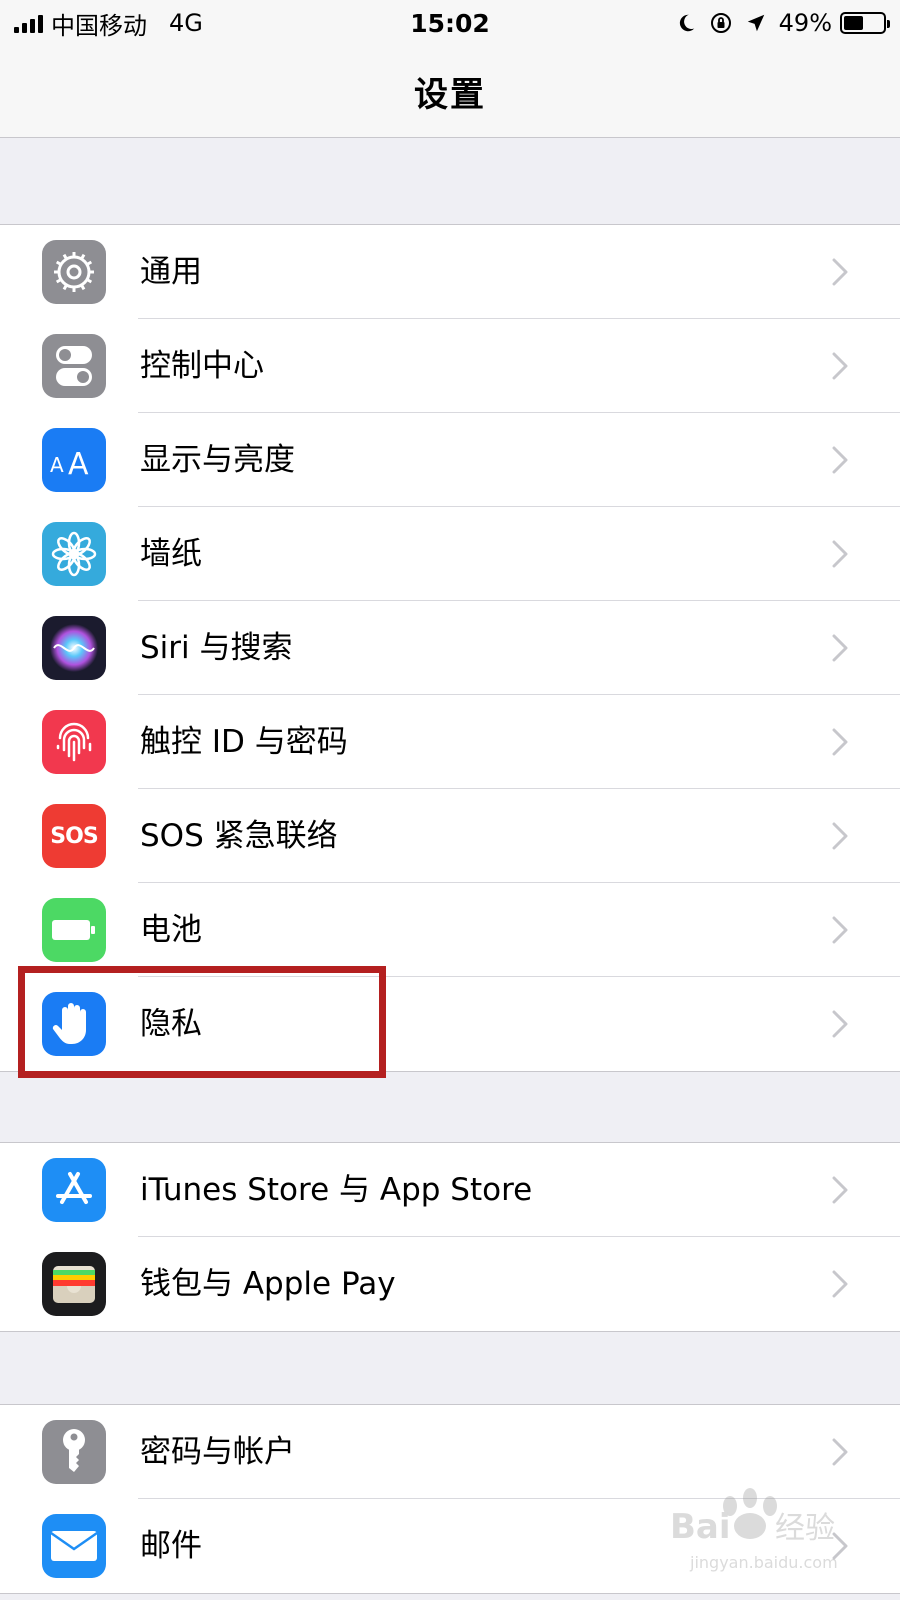 The width and height of the screenshot is (900, 1600). I want to click on wallet-icon, so click(74, 1284).